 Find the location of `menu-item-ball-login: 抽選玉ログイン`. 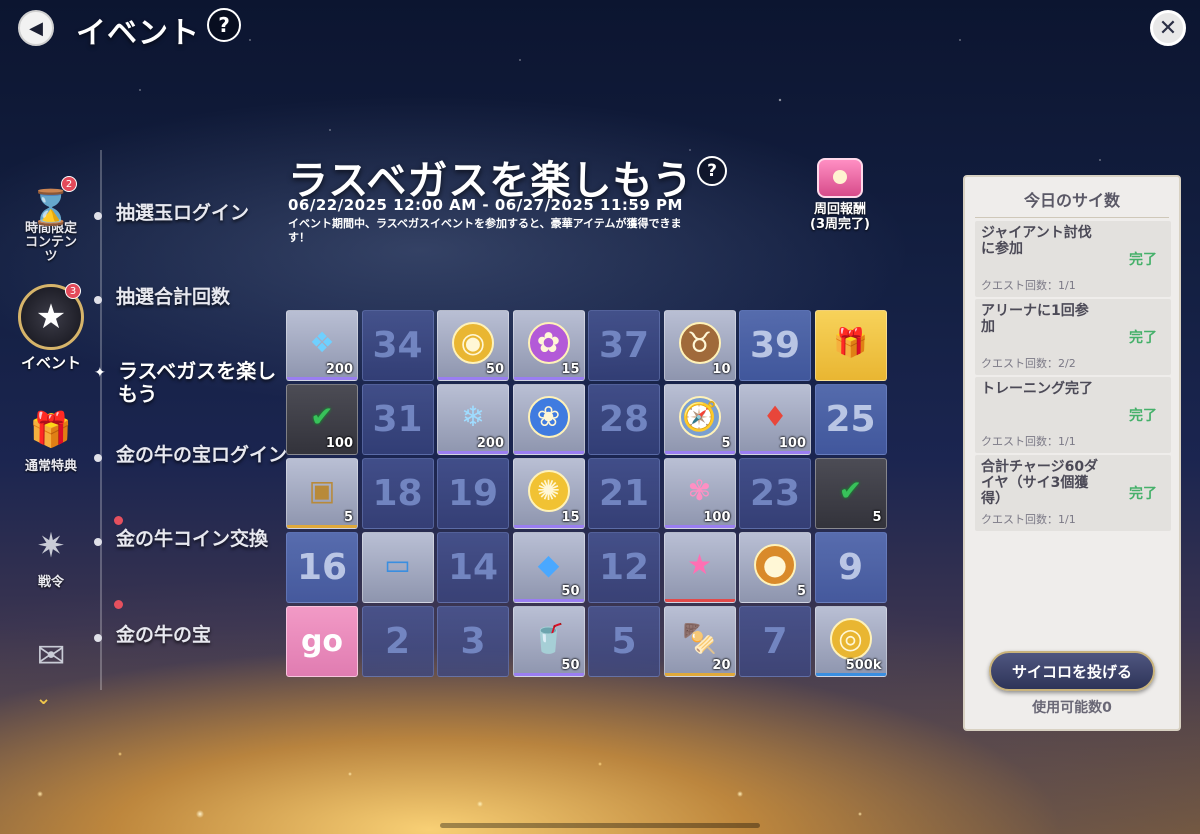

menu-item-ball-login: 抽選玉ログイン is located at coordinates (194, 213).